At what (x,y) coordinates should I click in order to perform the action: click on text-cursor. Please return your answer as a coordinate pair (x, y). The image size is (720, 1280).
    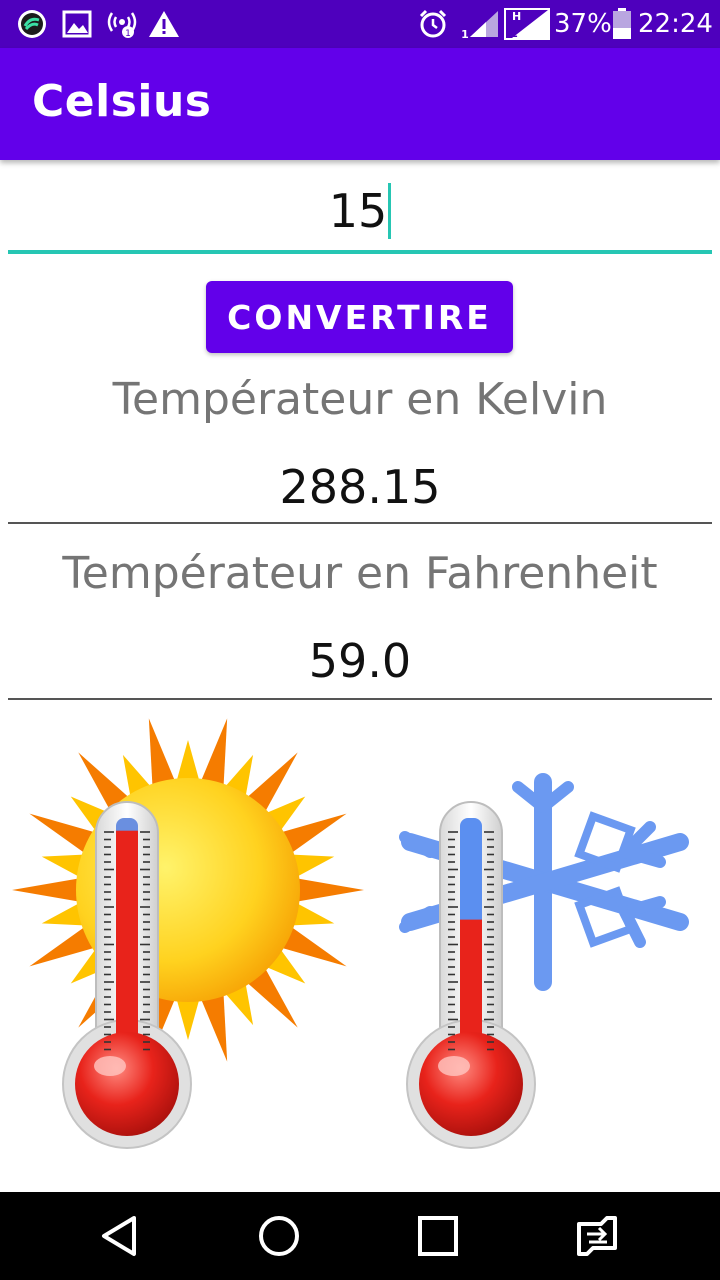
    Looking at the image, I should click on (390, 211).